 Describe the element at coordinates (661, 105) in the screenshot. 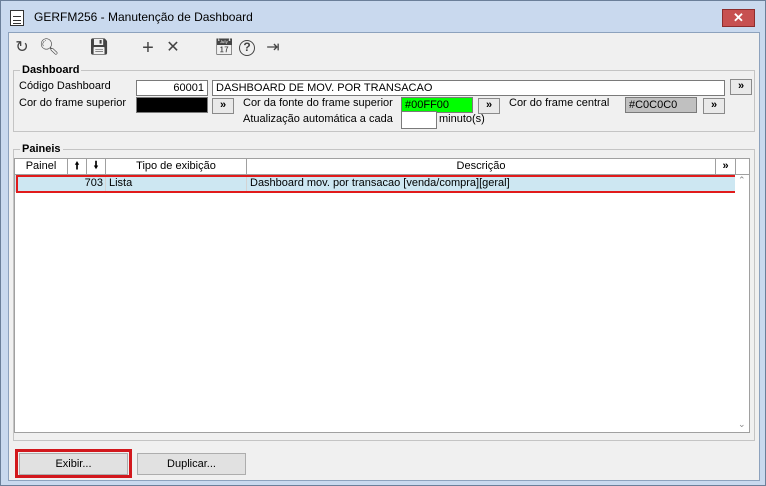

I see `cor-frame-central-field: #C0C0C0` at that location.